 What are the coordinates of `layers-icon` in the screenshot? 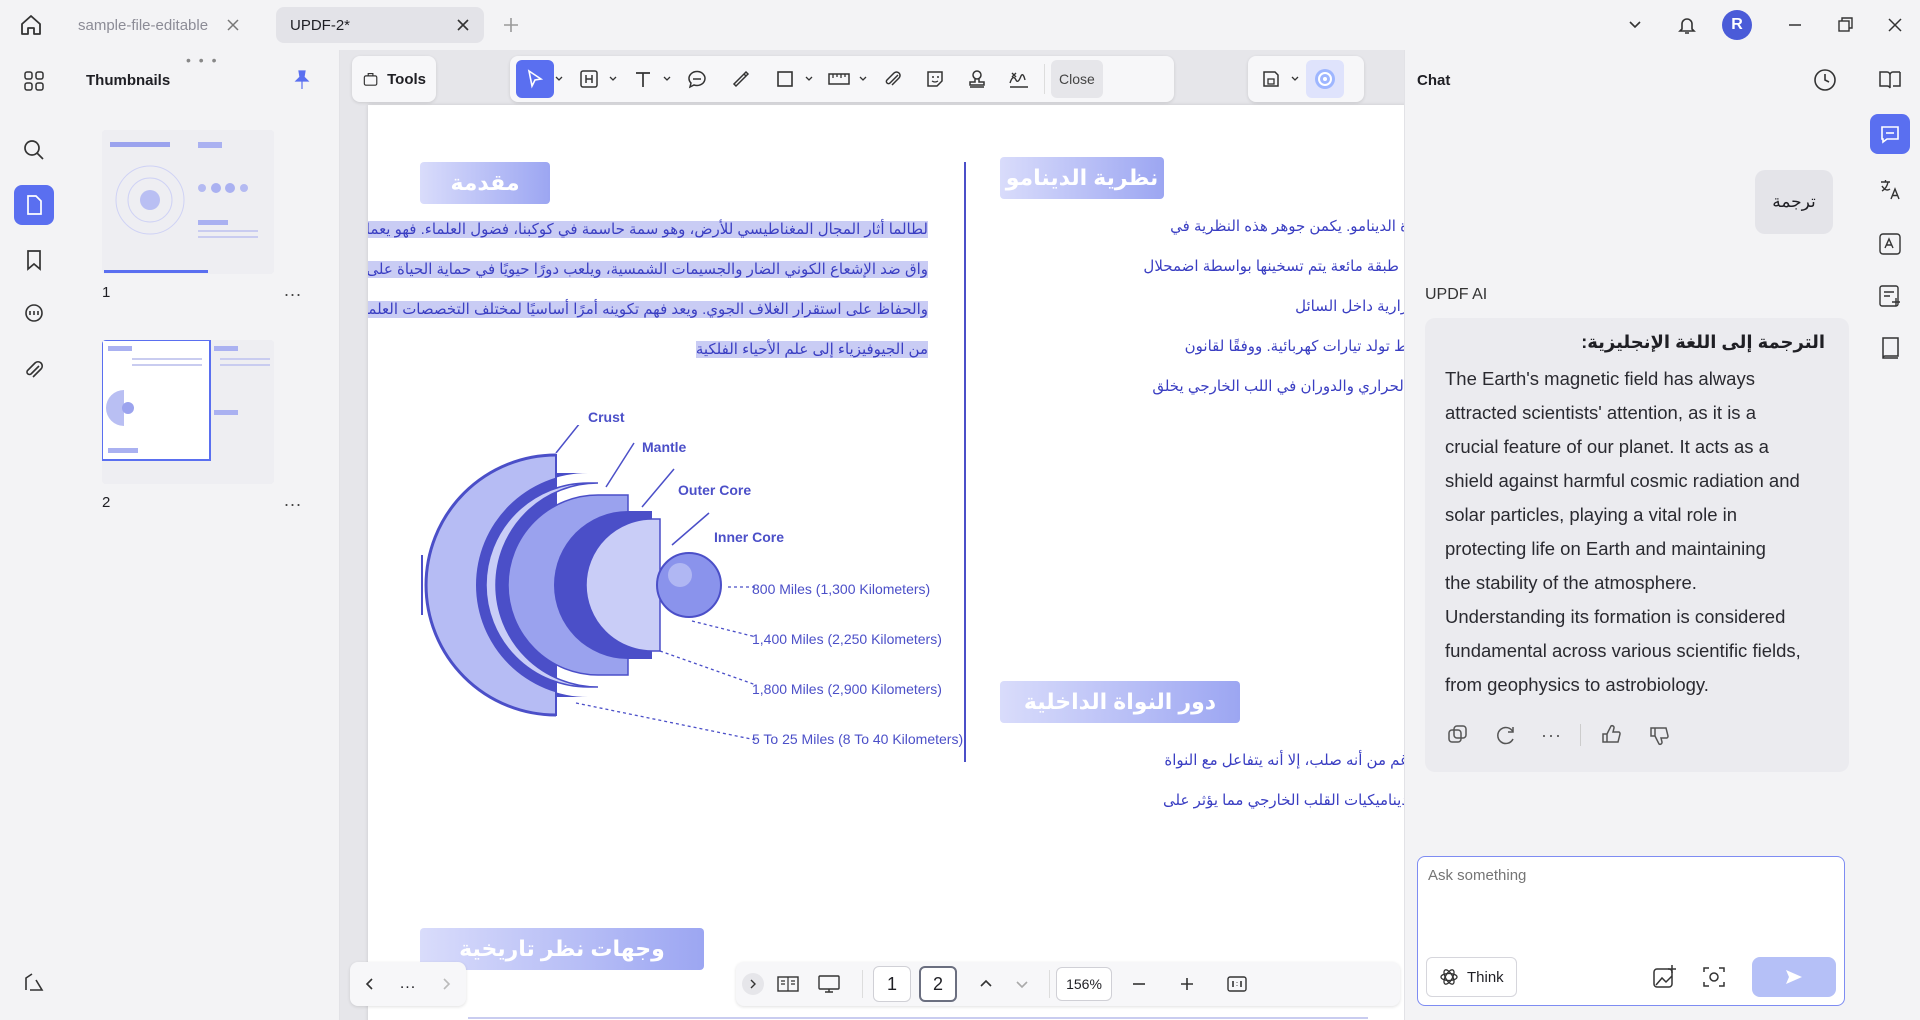 It's located at (34, 982).